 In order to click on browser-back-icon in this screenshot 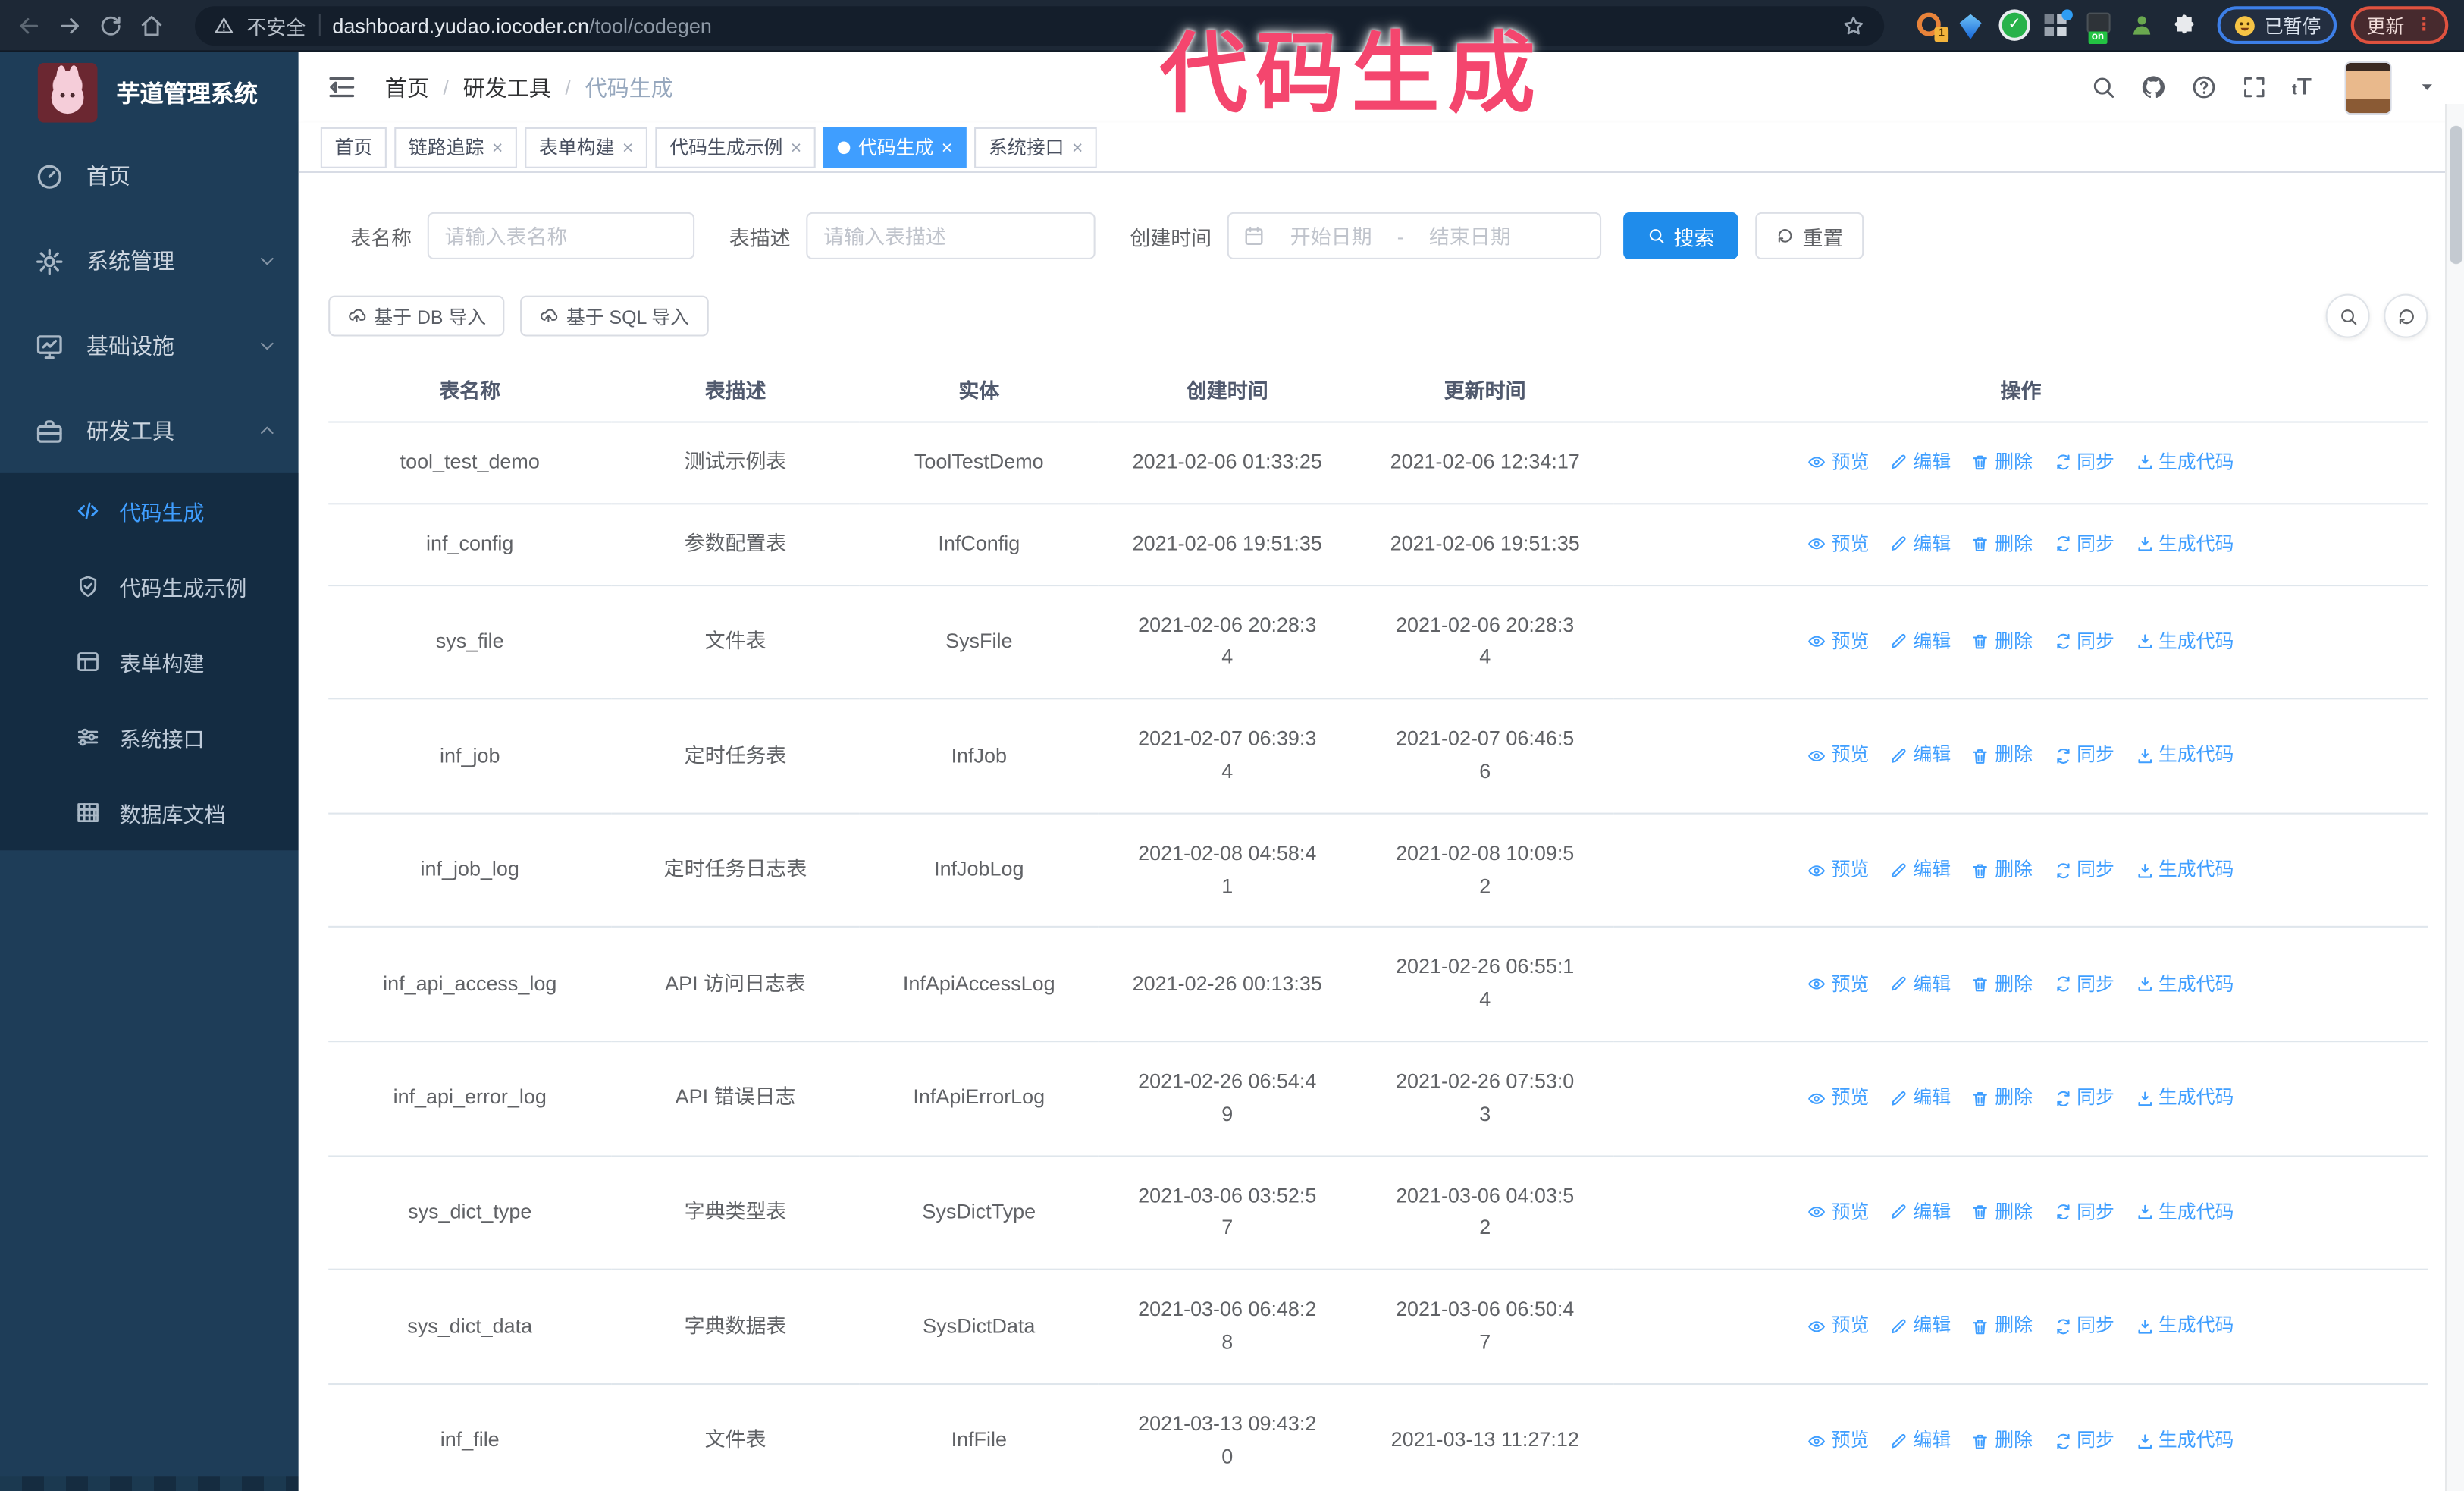, I will do `click(29, 25)`.